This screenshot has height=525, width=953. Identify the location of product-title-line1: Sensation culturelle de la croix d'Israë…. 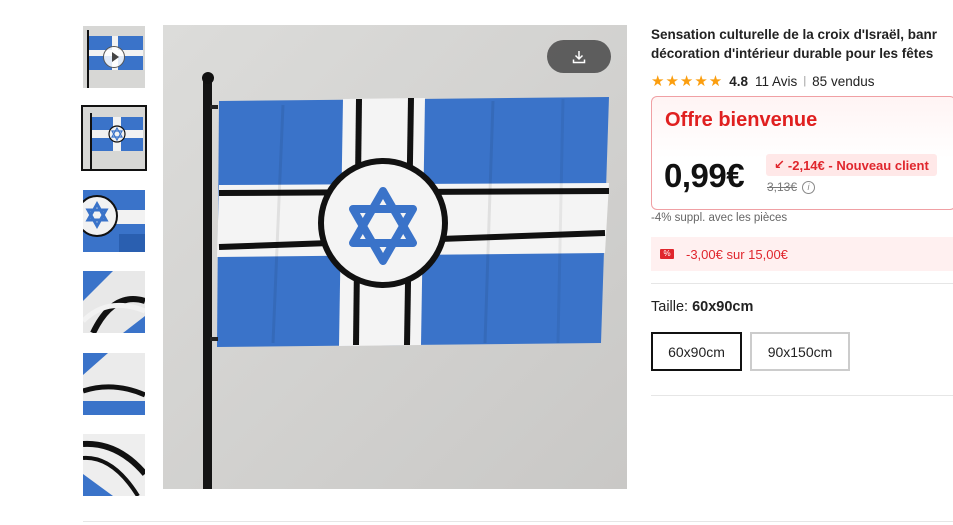
(794, 34).